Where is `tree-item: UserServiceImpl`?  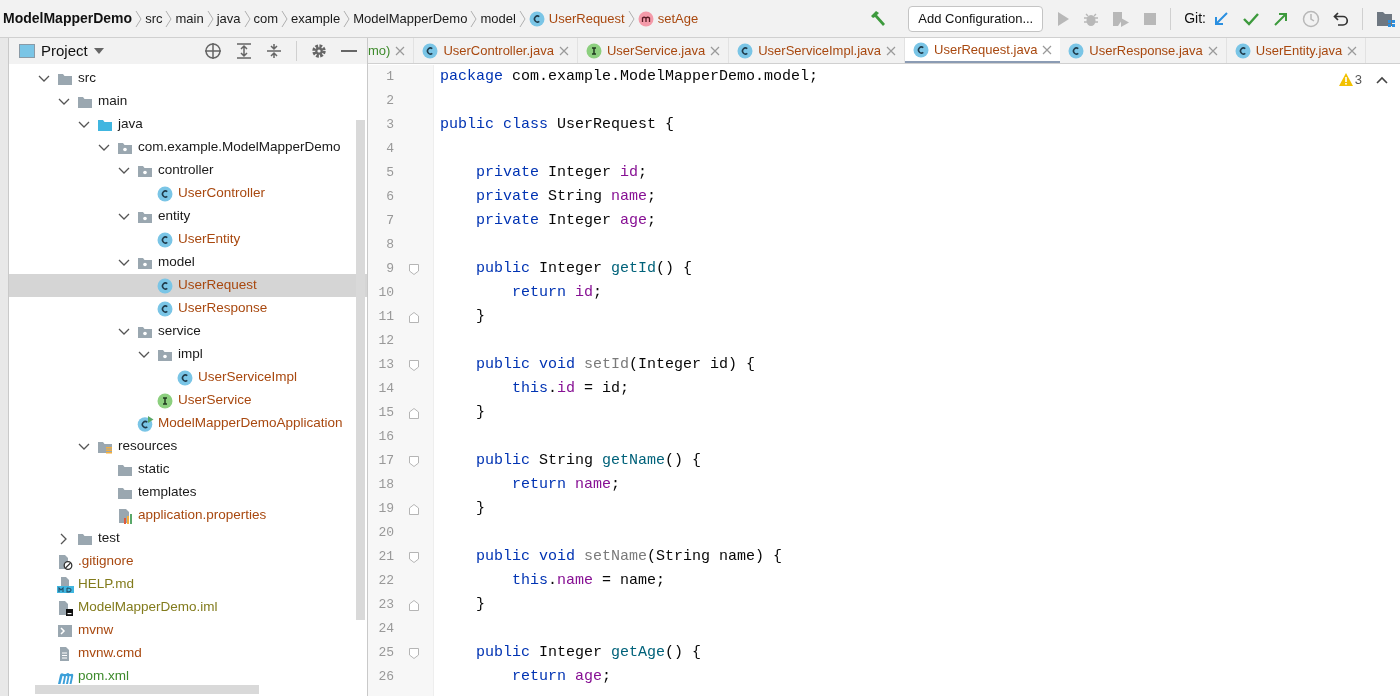 tree-item: UserServiceImpl is located at coordinates (188, 377).